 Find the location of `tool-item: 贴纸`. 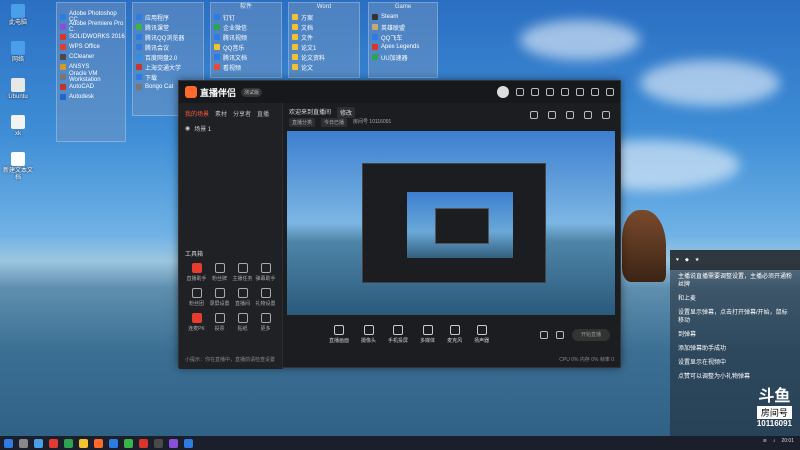

tool-item: 贴纸 is located at coordinates (242, 322).